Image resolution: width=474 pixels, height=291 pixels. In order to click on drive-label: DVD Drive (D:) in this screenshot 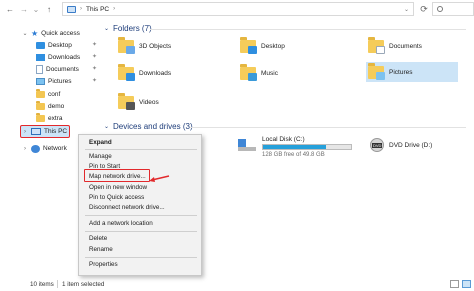, I will do `click(411, 145)`.